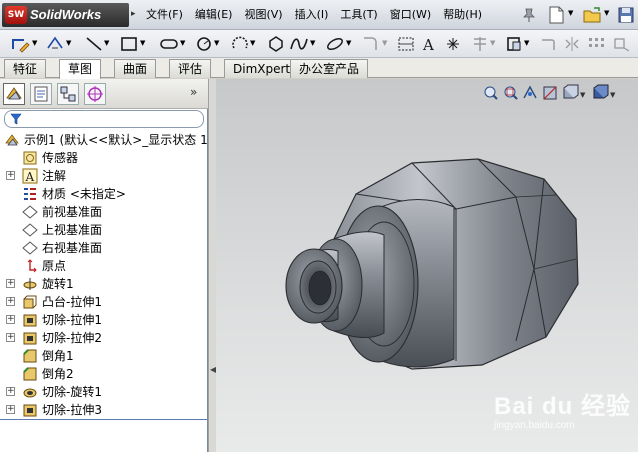 This screenshot has height=452, width=638. I want to click on linear-pattern-icon, so click(596, 44).